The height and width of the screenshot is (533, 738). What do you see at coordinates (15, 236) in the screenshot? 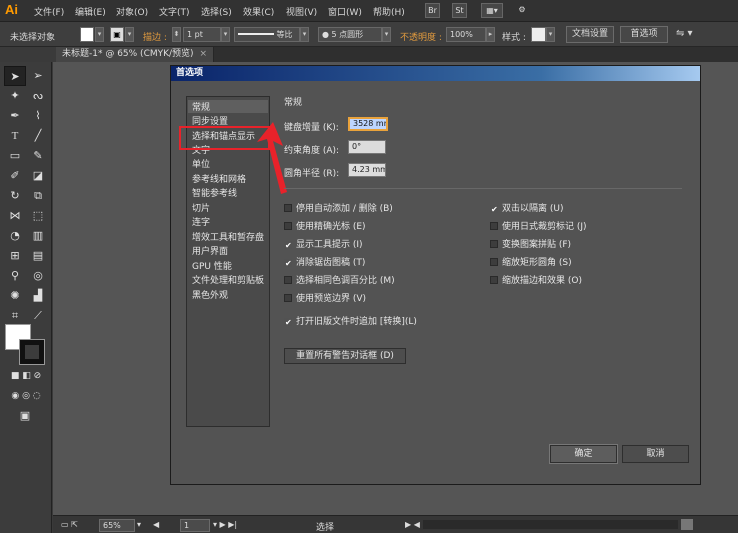
I see `shape-builder-icon: ◔` at bounding box center [15, 236].